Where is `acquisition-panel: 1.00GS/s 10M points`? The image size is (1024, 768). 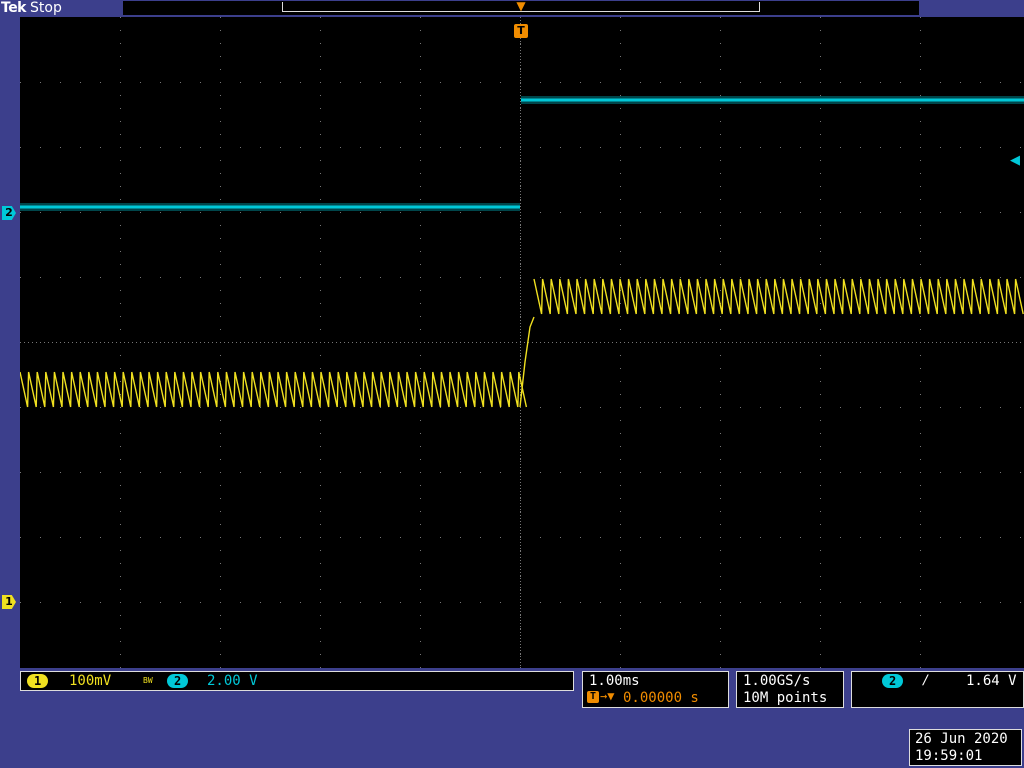
acquisition-panel: 1.00GS/s 10M points is located at coordinates (790, 689).